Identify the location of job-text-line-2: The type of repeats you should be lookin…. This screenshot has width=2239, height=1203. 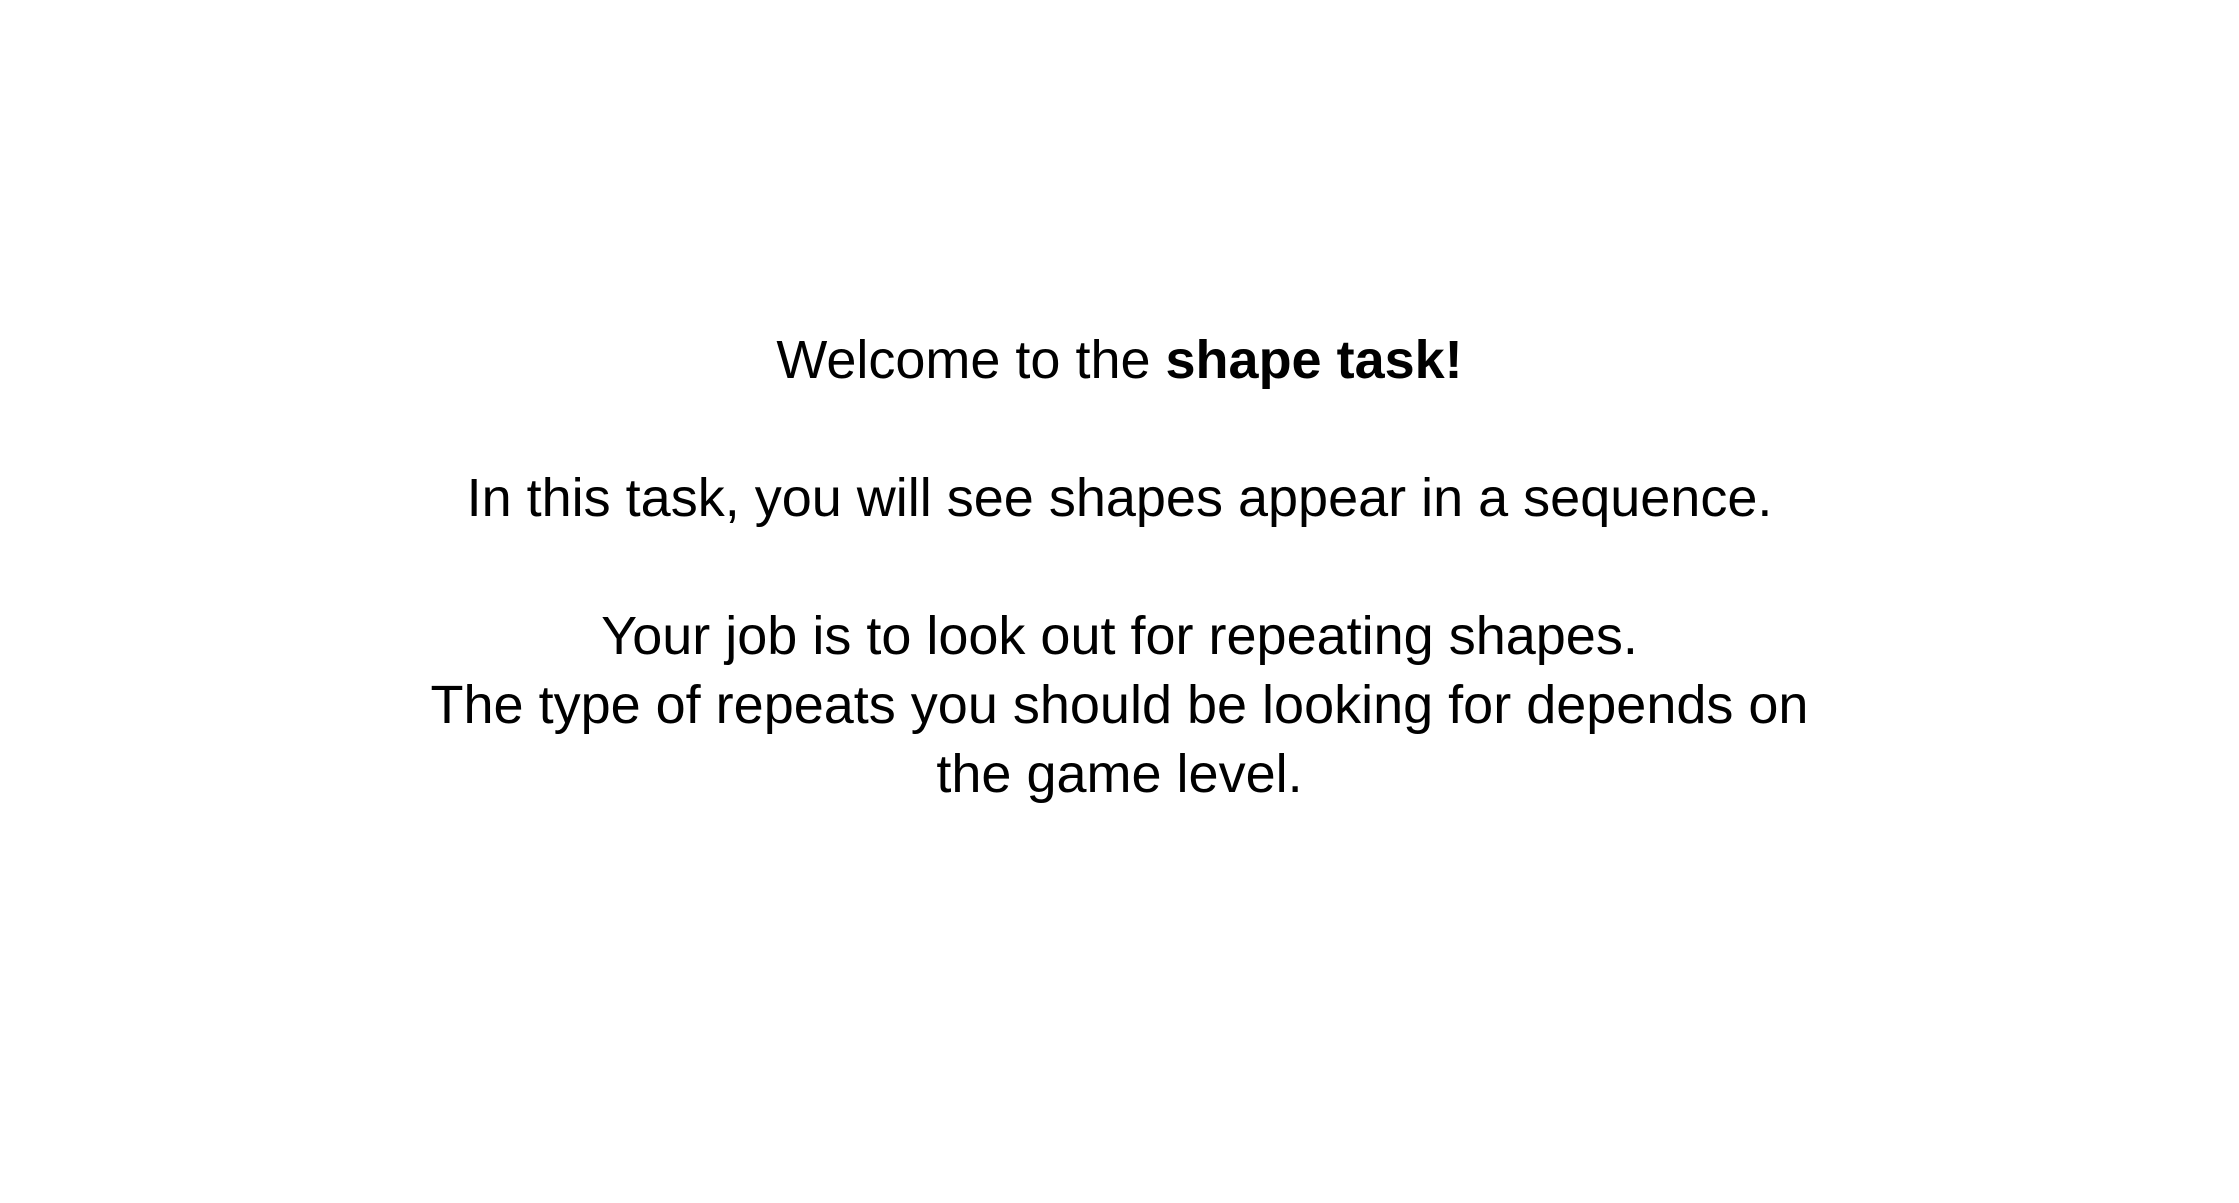
(1119, 705).